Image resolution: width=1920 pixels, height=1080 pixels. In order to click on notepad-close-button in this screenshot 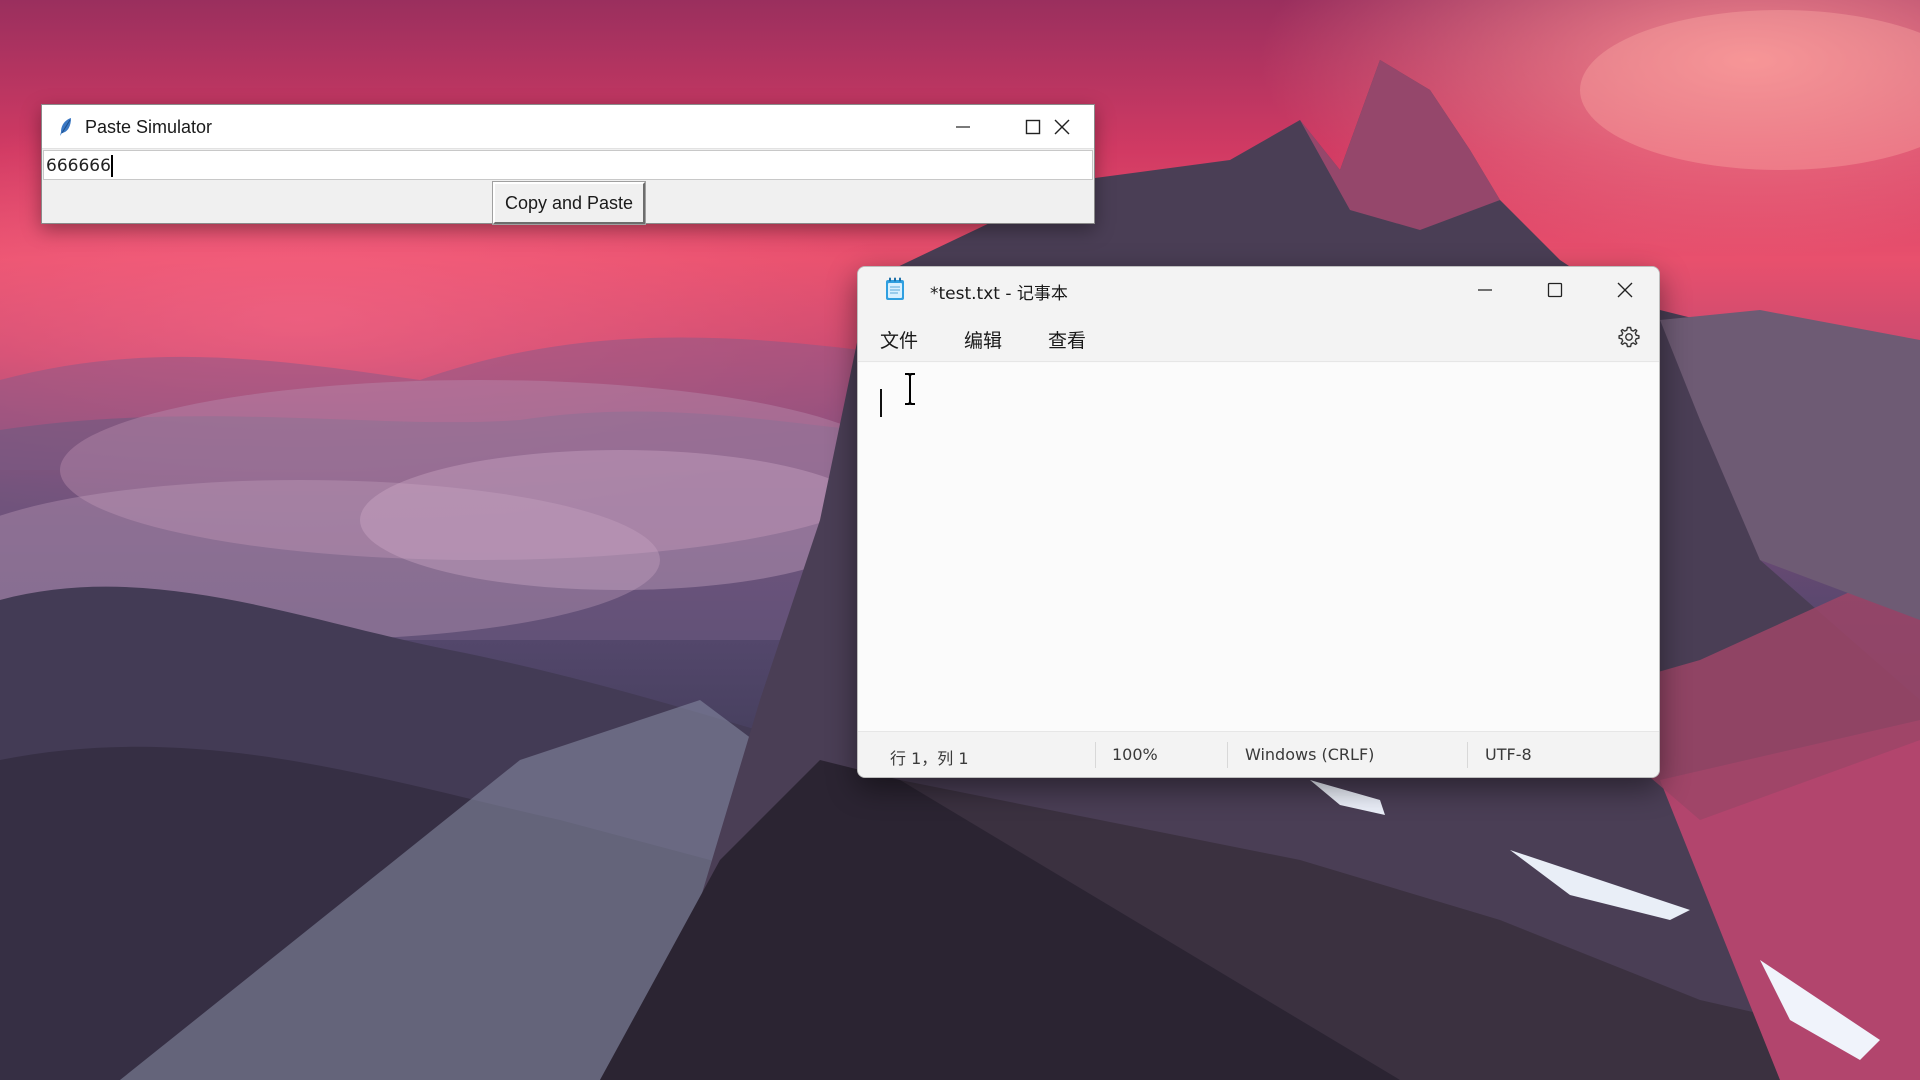, I will do `click(1624, 289)`.